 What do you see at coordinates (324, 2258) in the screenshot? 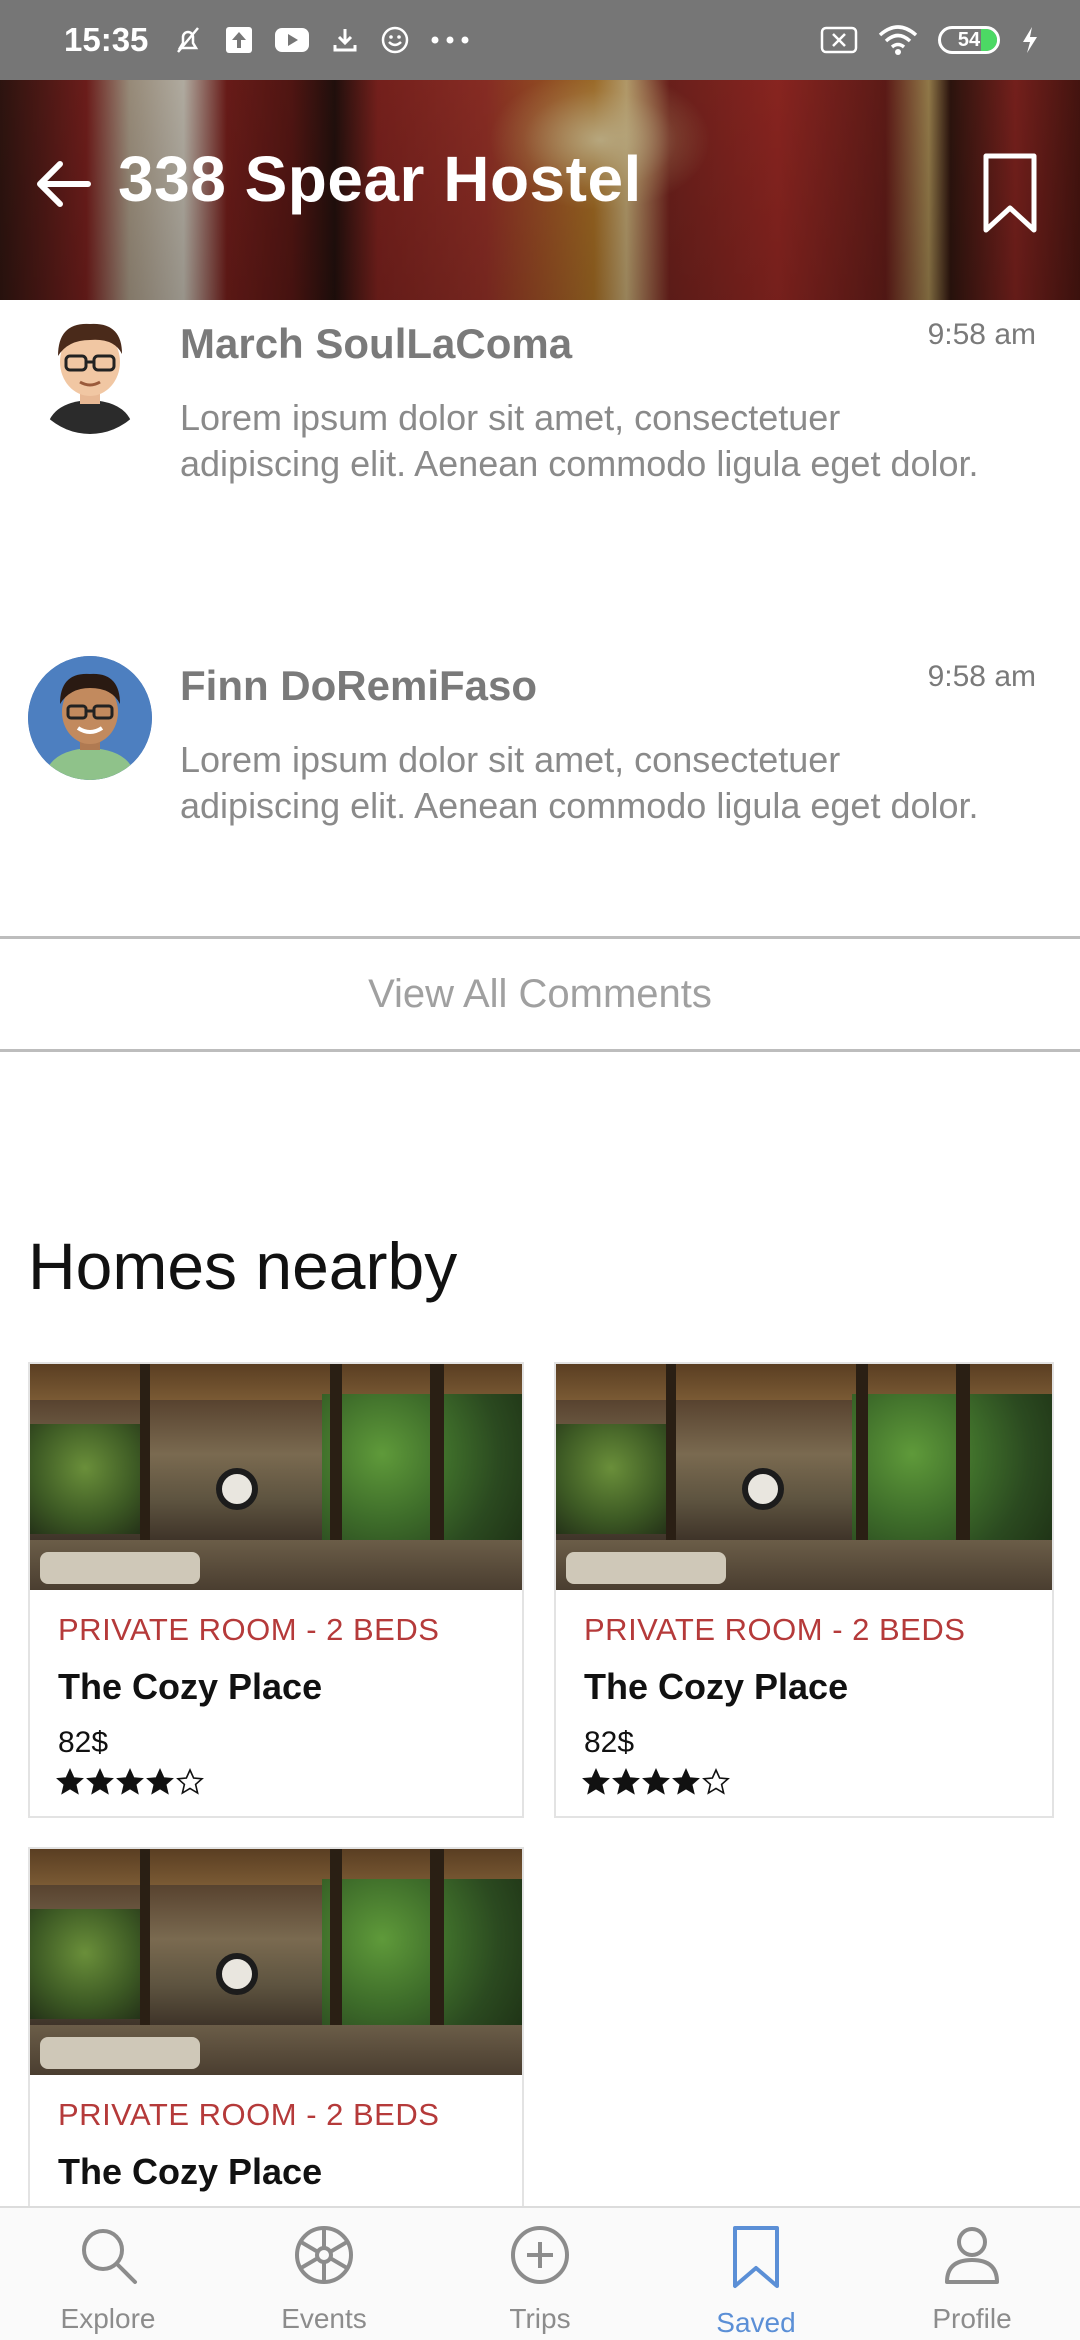
I see `events-wheel-icon` at bounding box center [324, 2258].